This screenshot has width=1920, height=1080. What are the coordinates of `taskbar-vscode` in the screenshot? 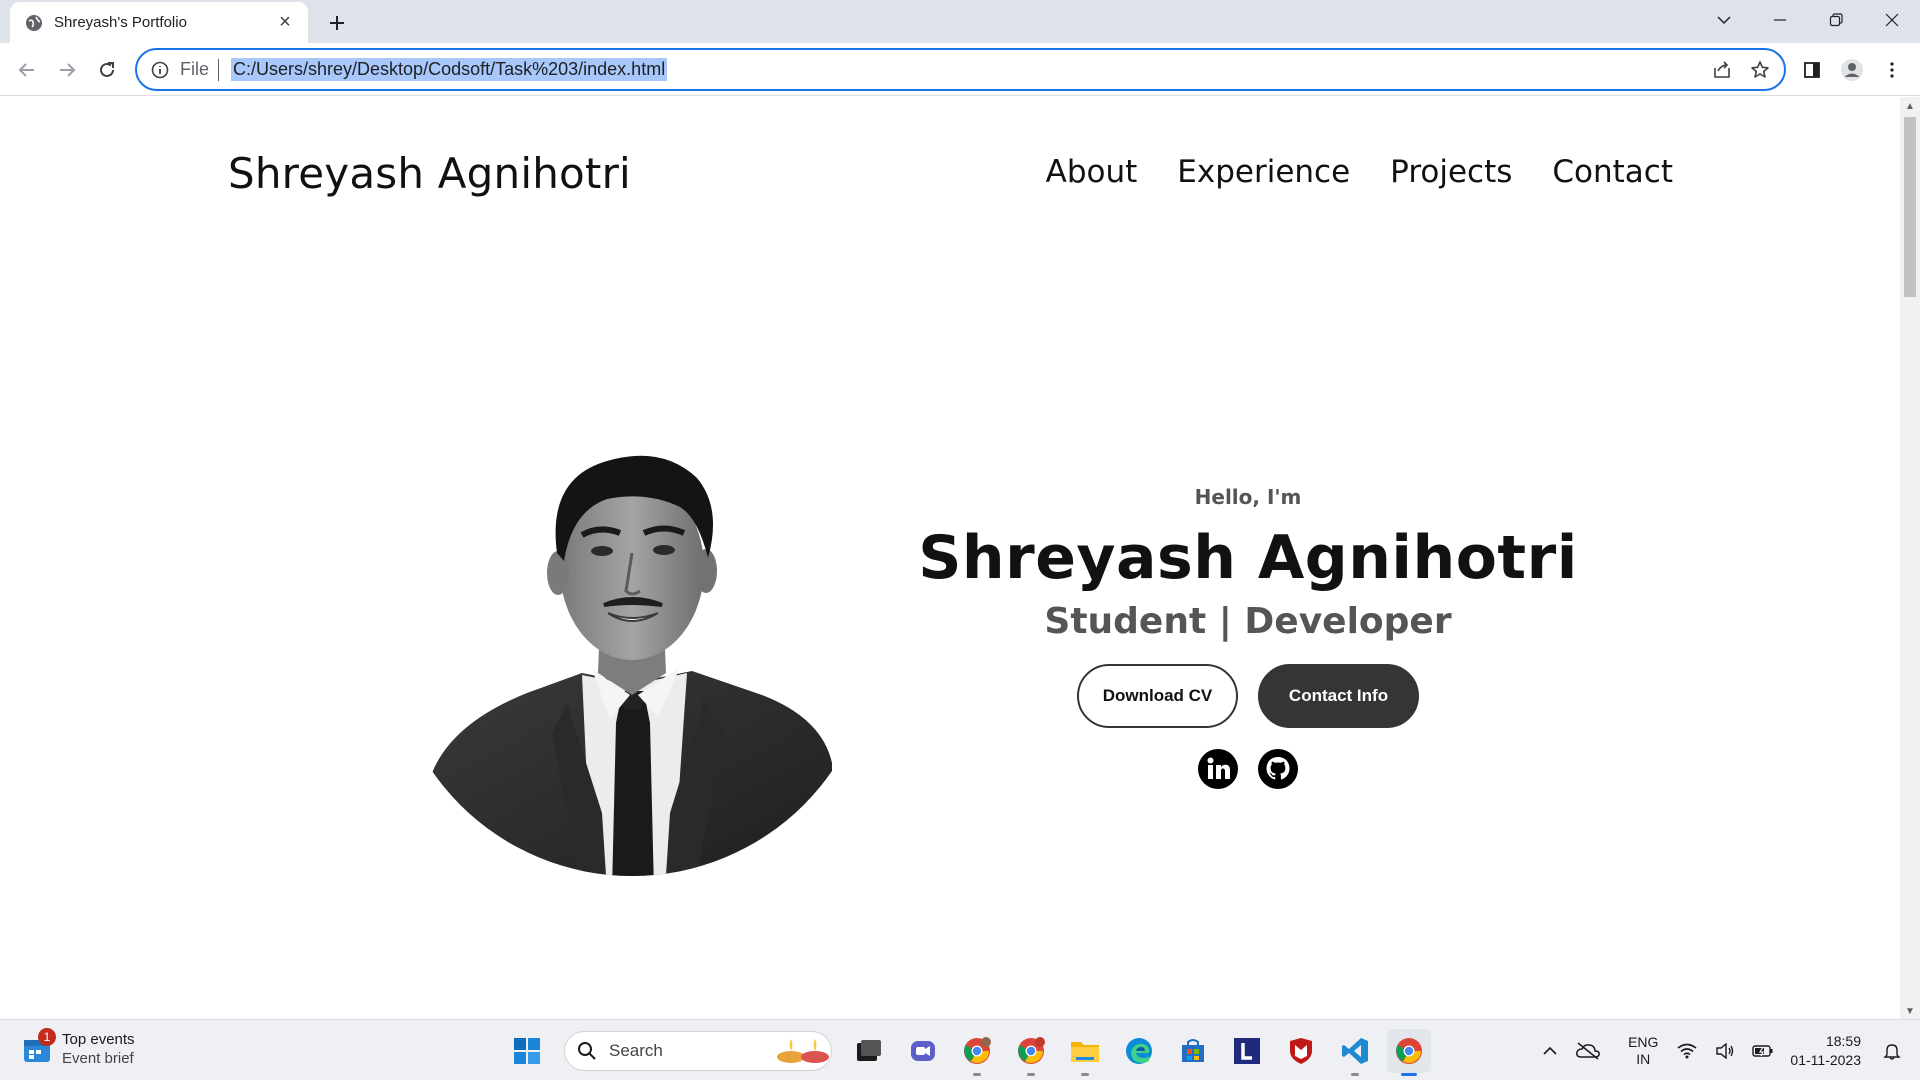 It's located at (1355, 1052).